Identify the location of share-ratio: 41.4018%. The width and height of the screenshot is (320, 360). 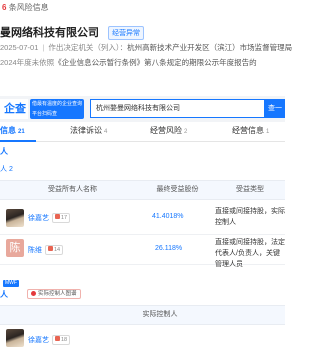
(168, 216).